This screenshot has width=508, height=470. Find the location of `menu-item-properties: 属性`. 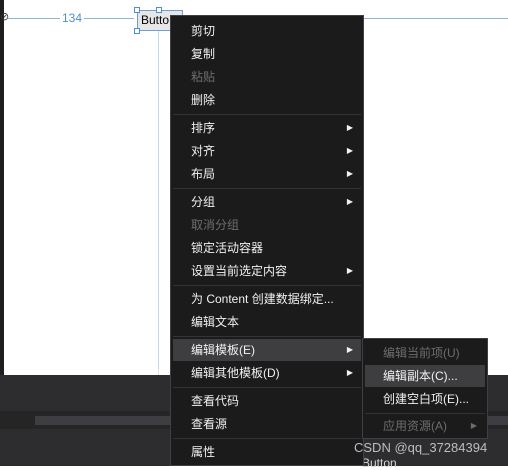

menu-item-properties: 属性 is located at coordinates (267, 452).